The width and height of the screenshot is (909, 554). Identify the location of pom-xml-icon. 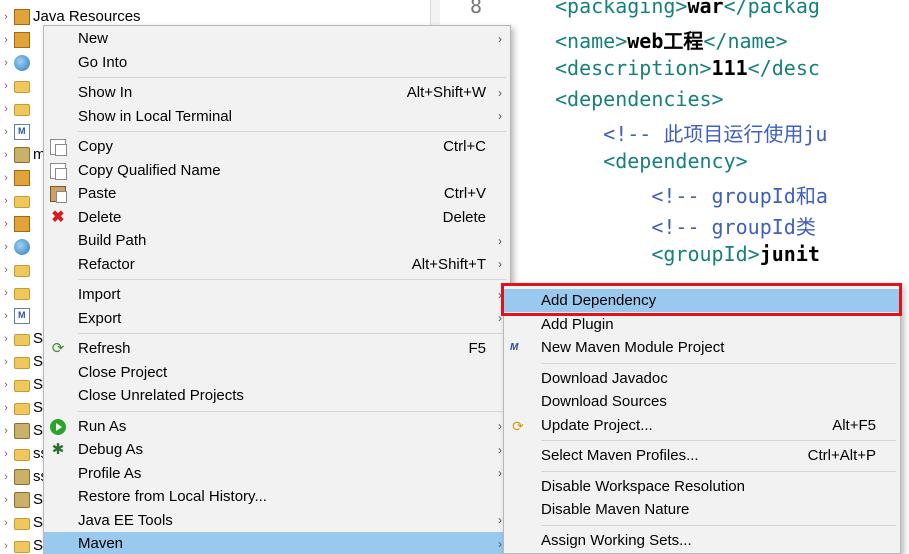
(22, 315).